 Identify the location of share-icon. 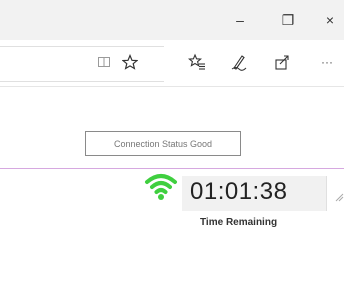
(283, 62).